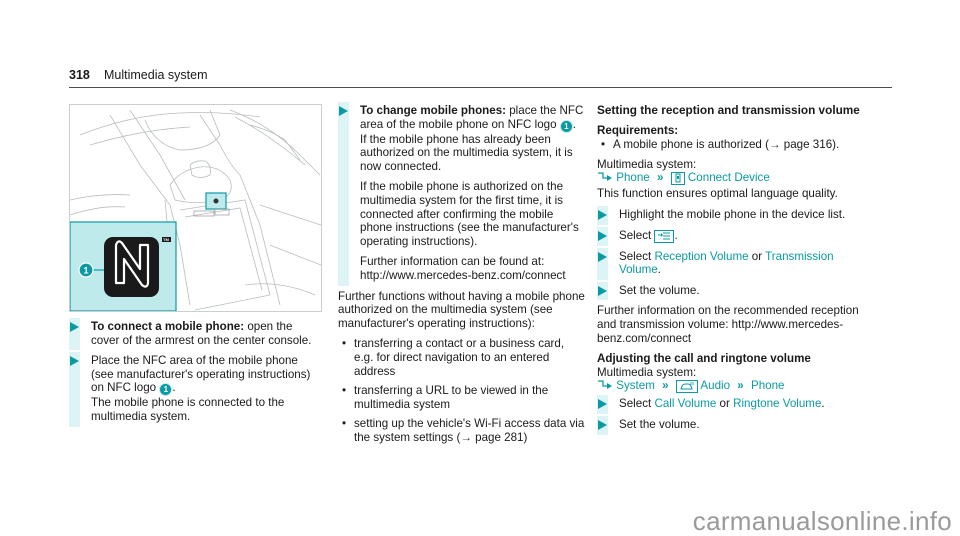 This screenshot has height=536, width=960. I want to click on connect-device-icon, so click(677, 179).